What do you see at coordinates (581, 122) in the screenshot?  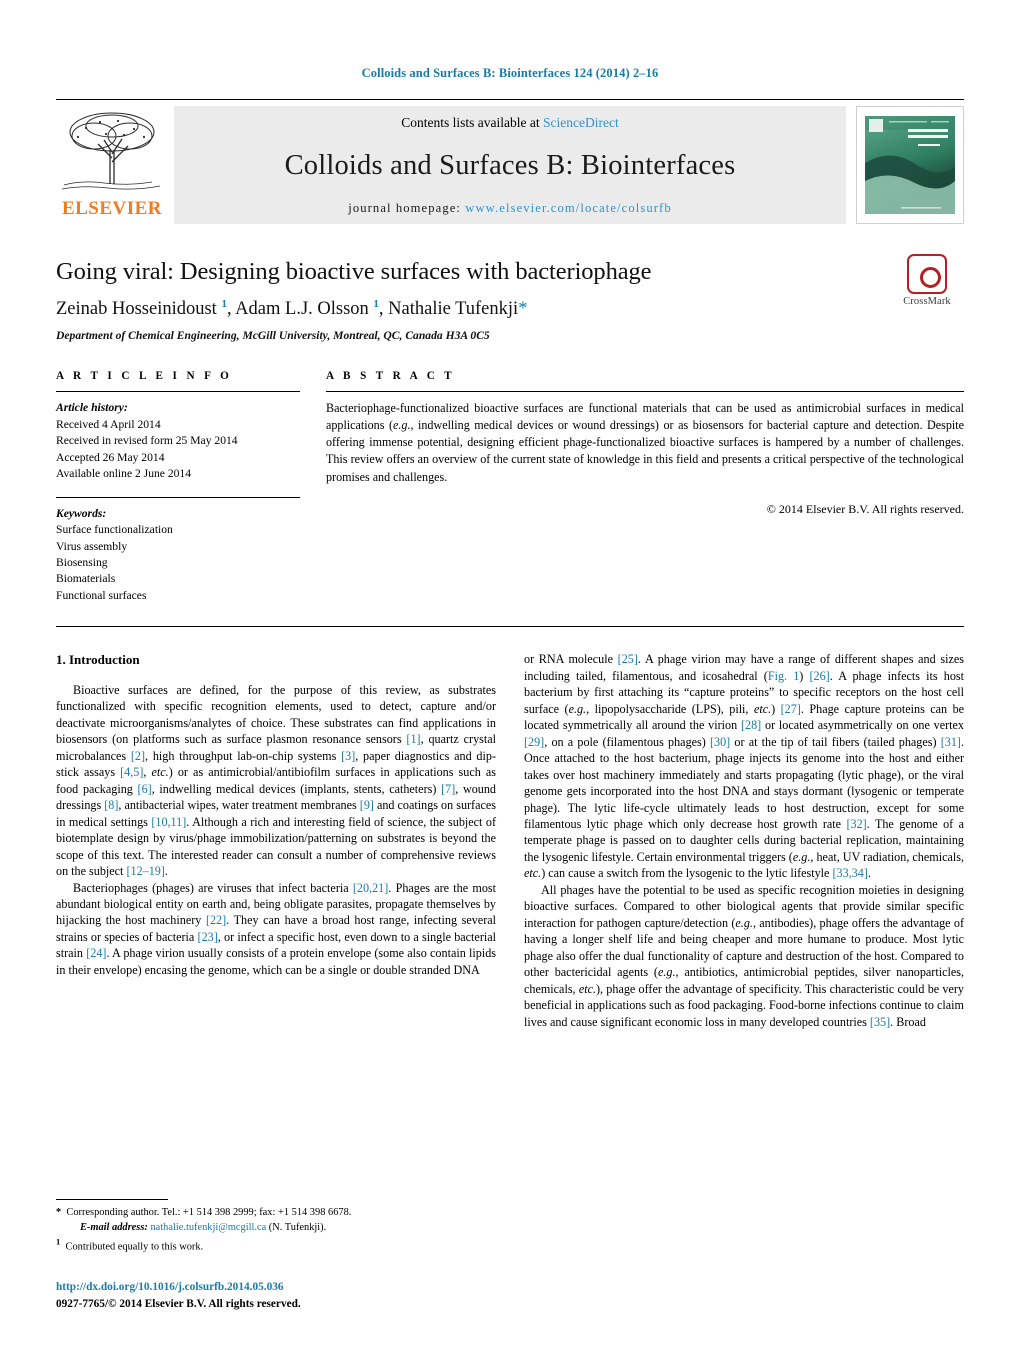 I see `sciencedirect-link: ScienceDirect` at bounding box center [581, 122].